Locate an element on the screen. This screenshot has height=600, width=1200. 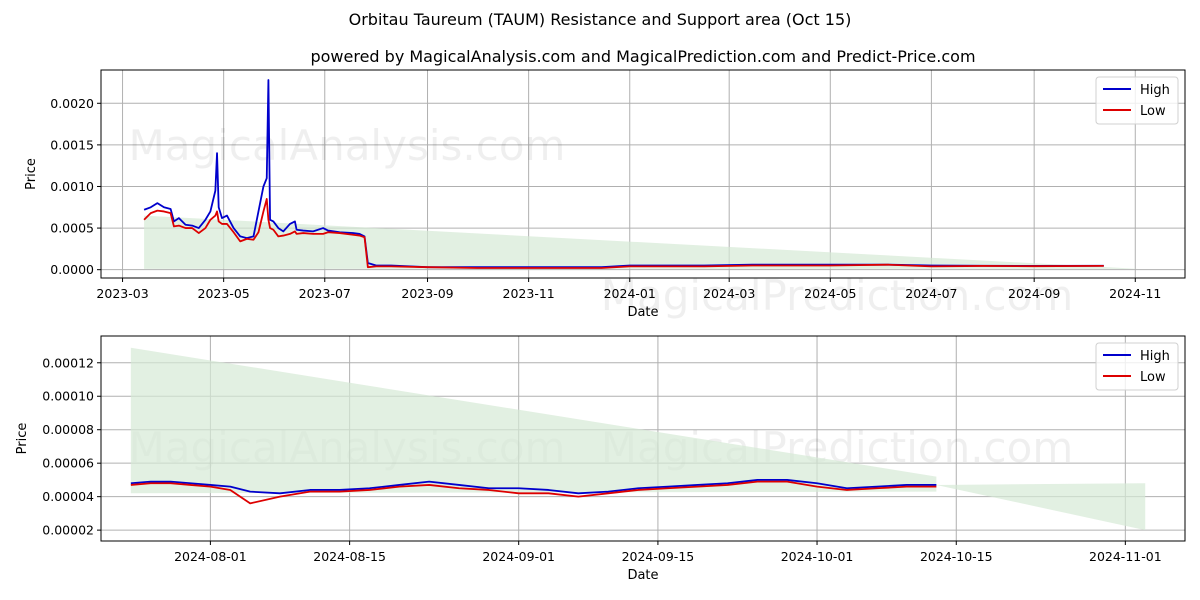
y-tick-label: 0.00004 is located at coordinates (68, 496).